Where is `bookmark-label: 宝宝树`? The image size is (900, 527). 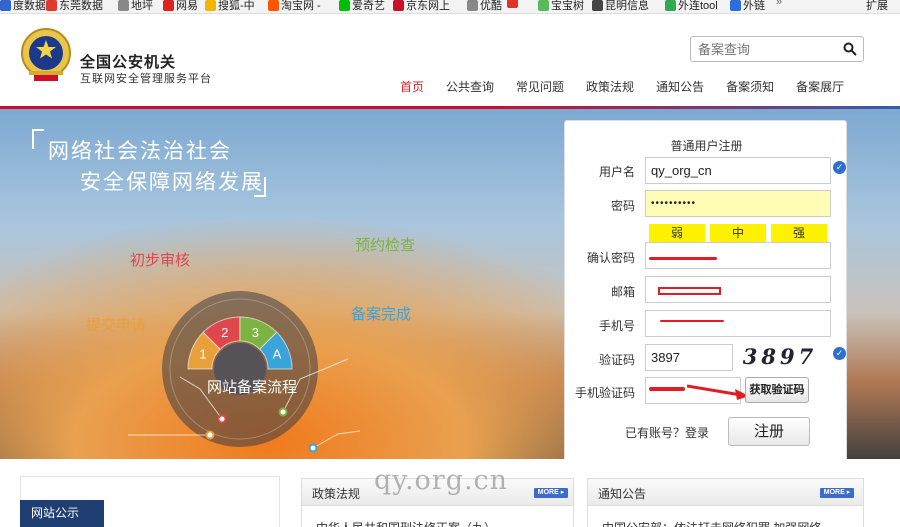
bookmark-label: 宝宝树 is located at coordinates (567, 6).